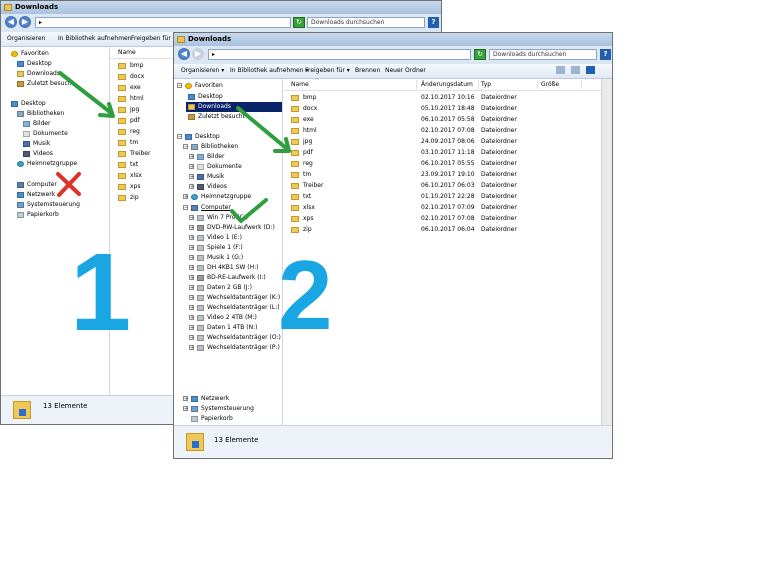 This screenshot has width=768, height=576. I want to click on annotation-overlay, so click(173, 147).